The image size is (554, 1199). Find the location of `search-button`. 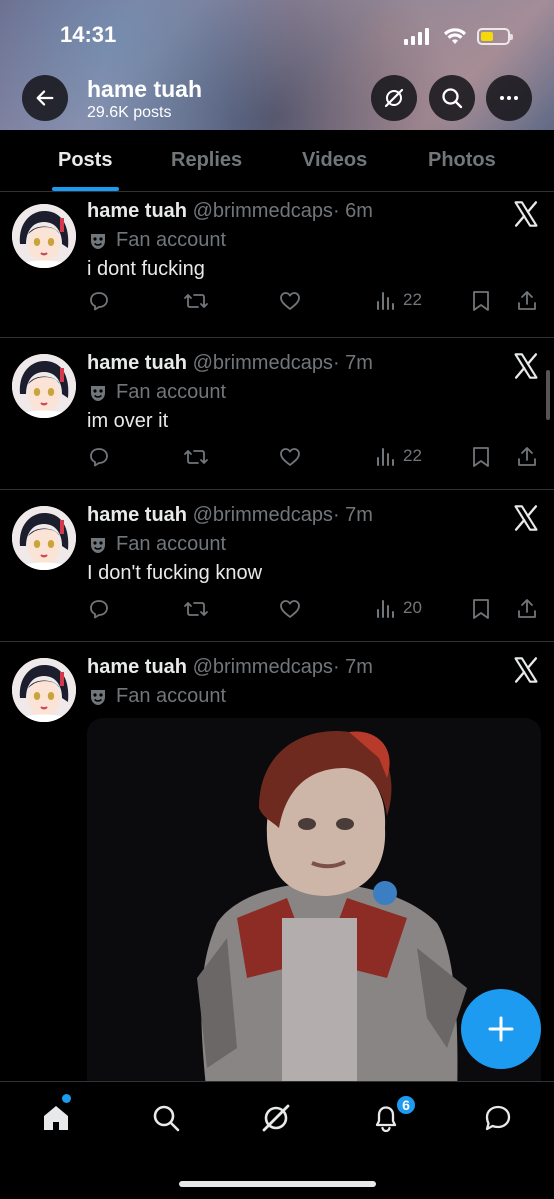

search-button is located at coordinates (452, 98).